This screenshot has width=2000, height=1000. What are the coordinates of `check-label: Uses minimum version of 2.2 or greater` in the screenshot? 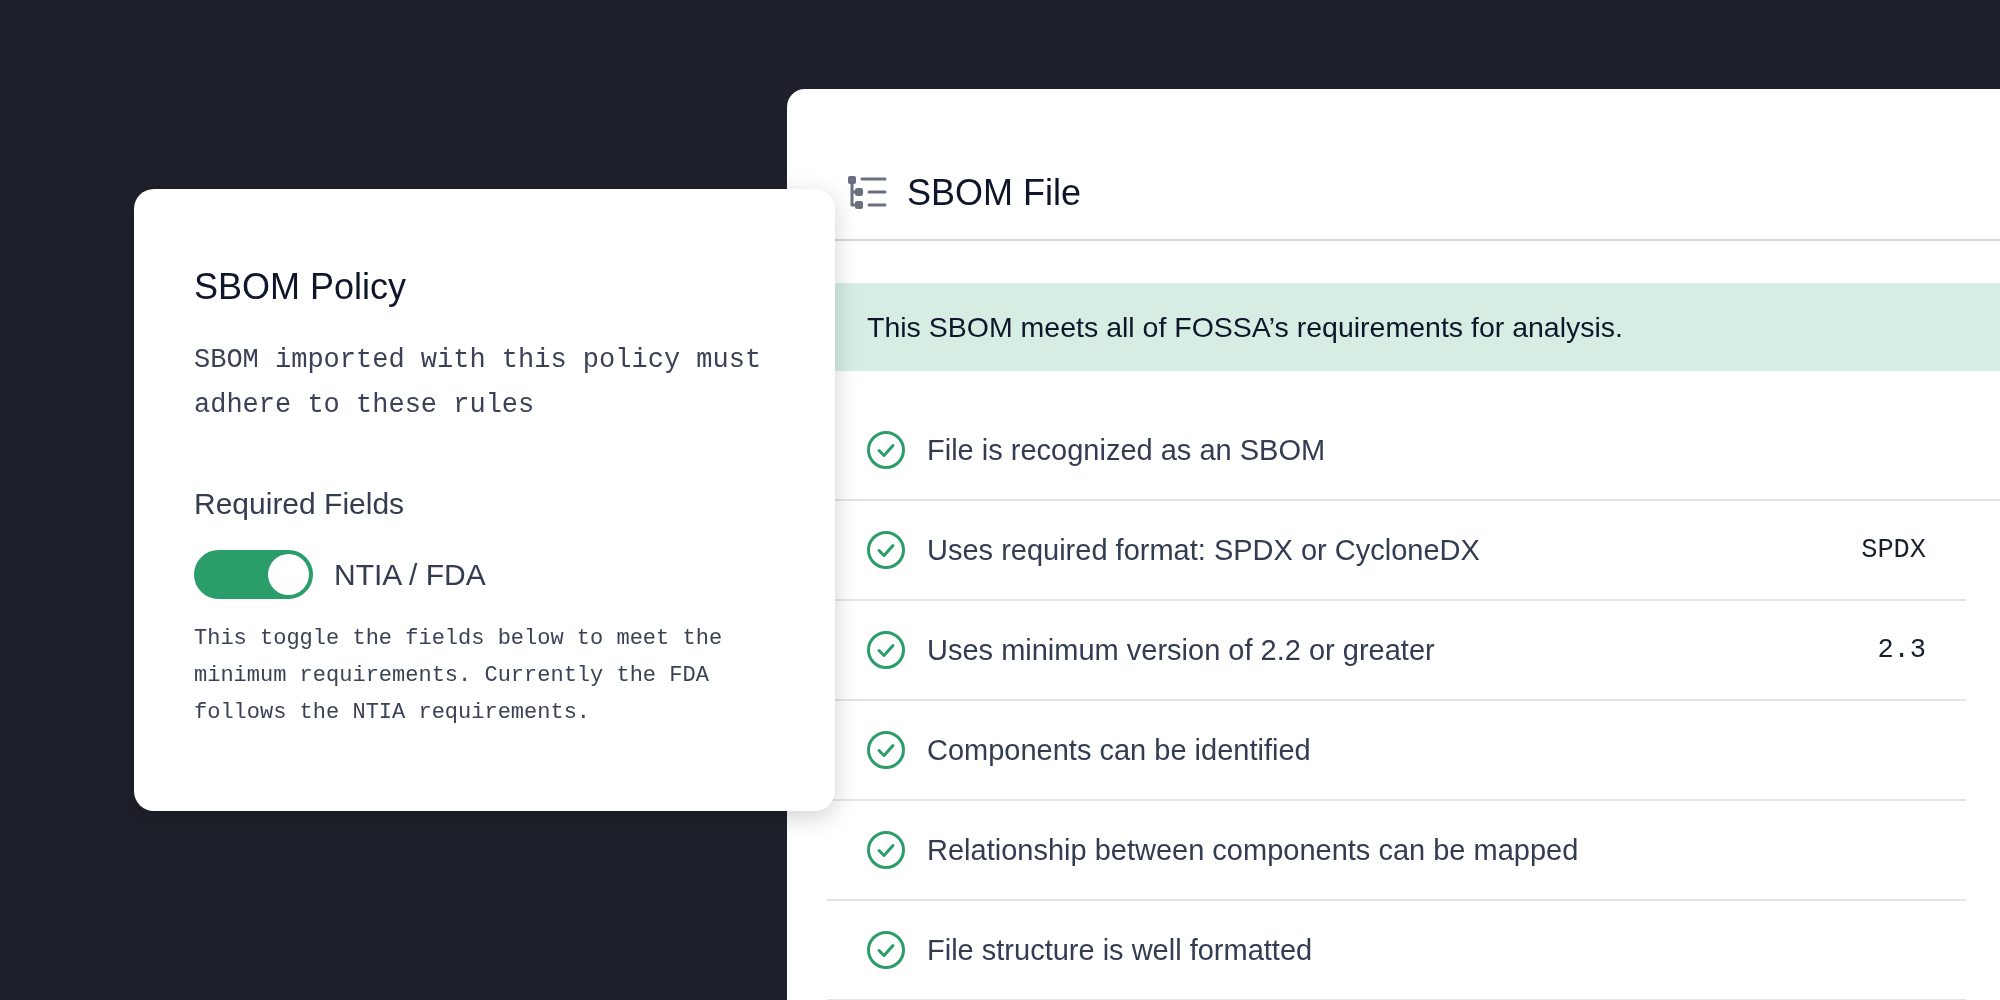 It's located at (1181, 650).